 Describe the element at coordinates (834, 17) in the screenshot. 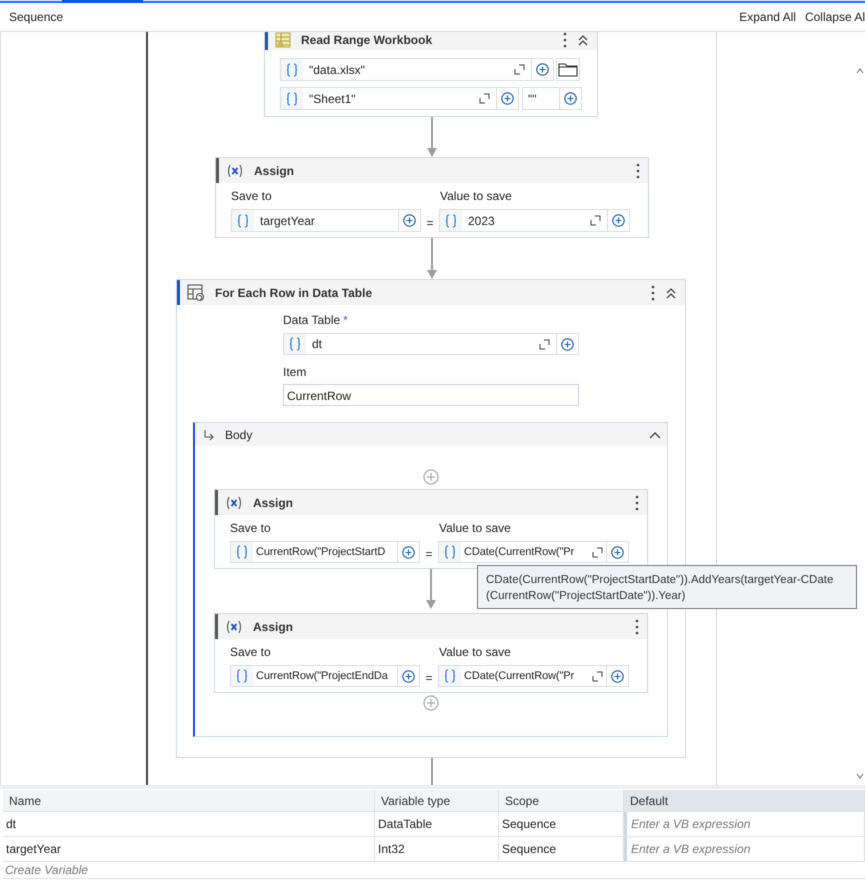

I see `header-link: Collapse Al` at that location.